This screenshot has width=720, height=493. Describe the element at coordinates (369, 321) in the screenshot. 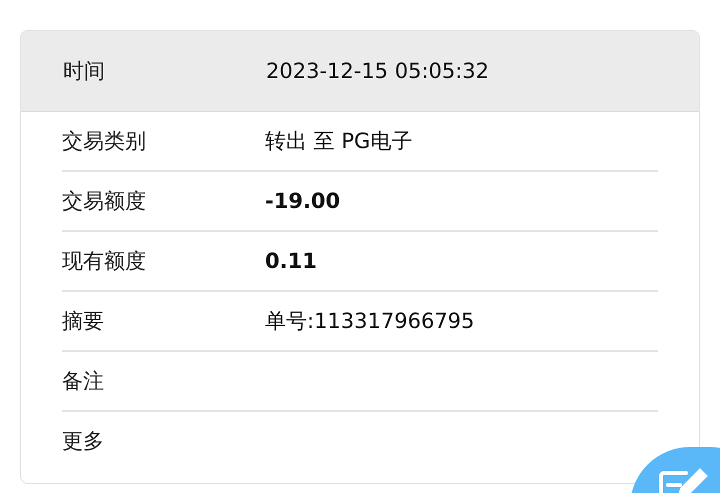

I see `row-value: 单号:113317966795` at that location.